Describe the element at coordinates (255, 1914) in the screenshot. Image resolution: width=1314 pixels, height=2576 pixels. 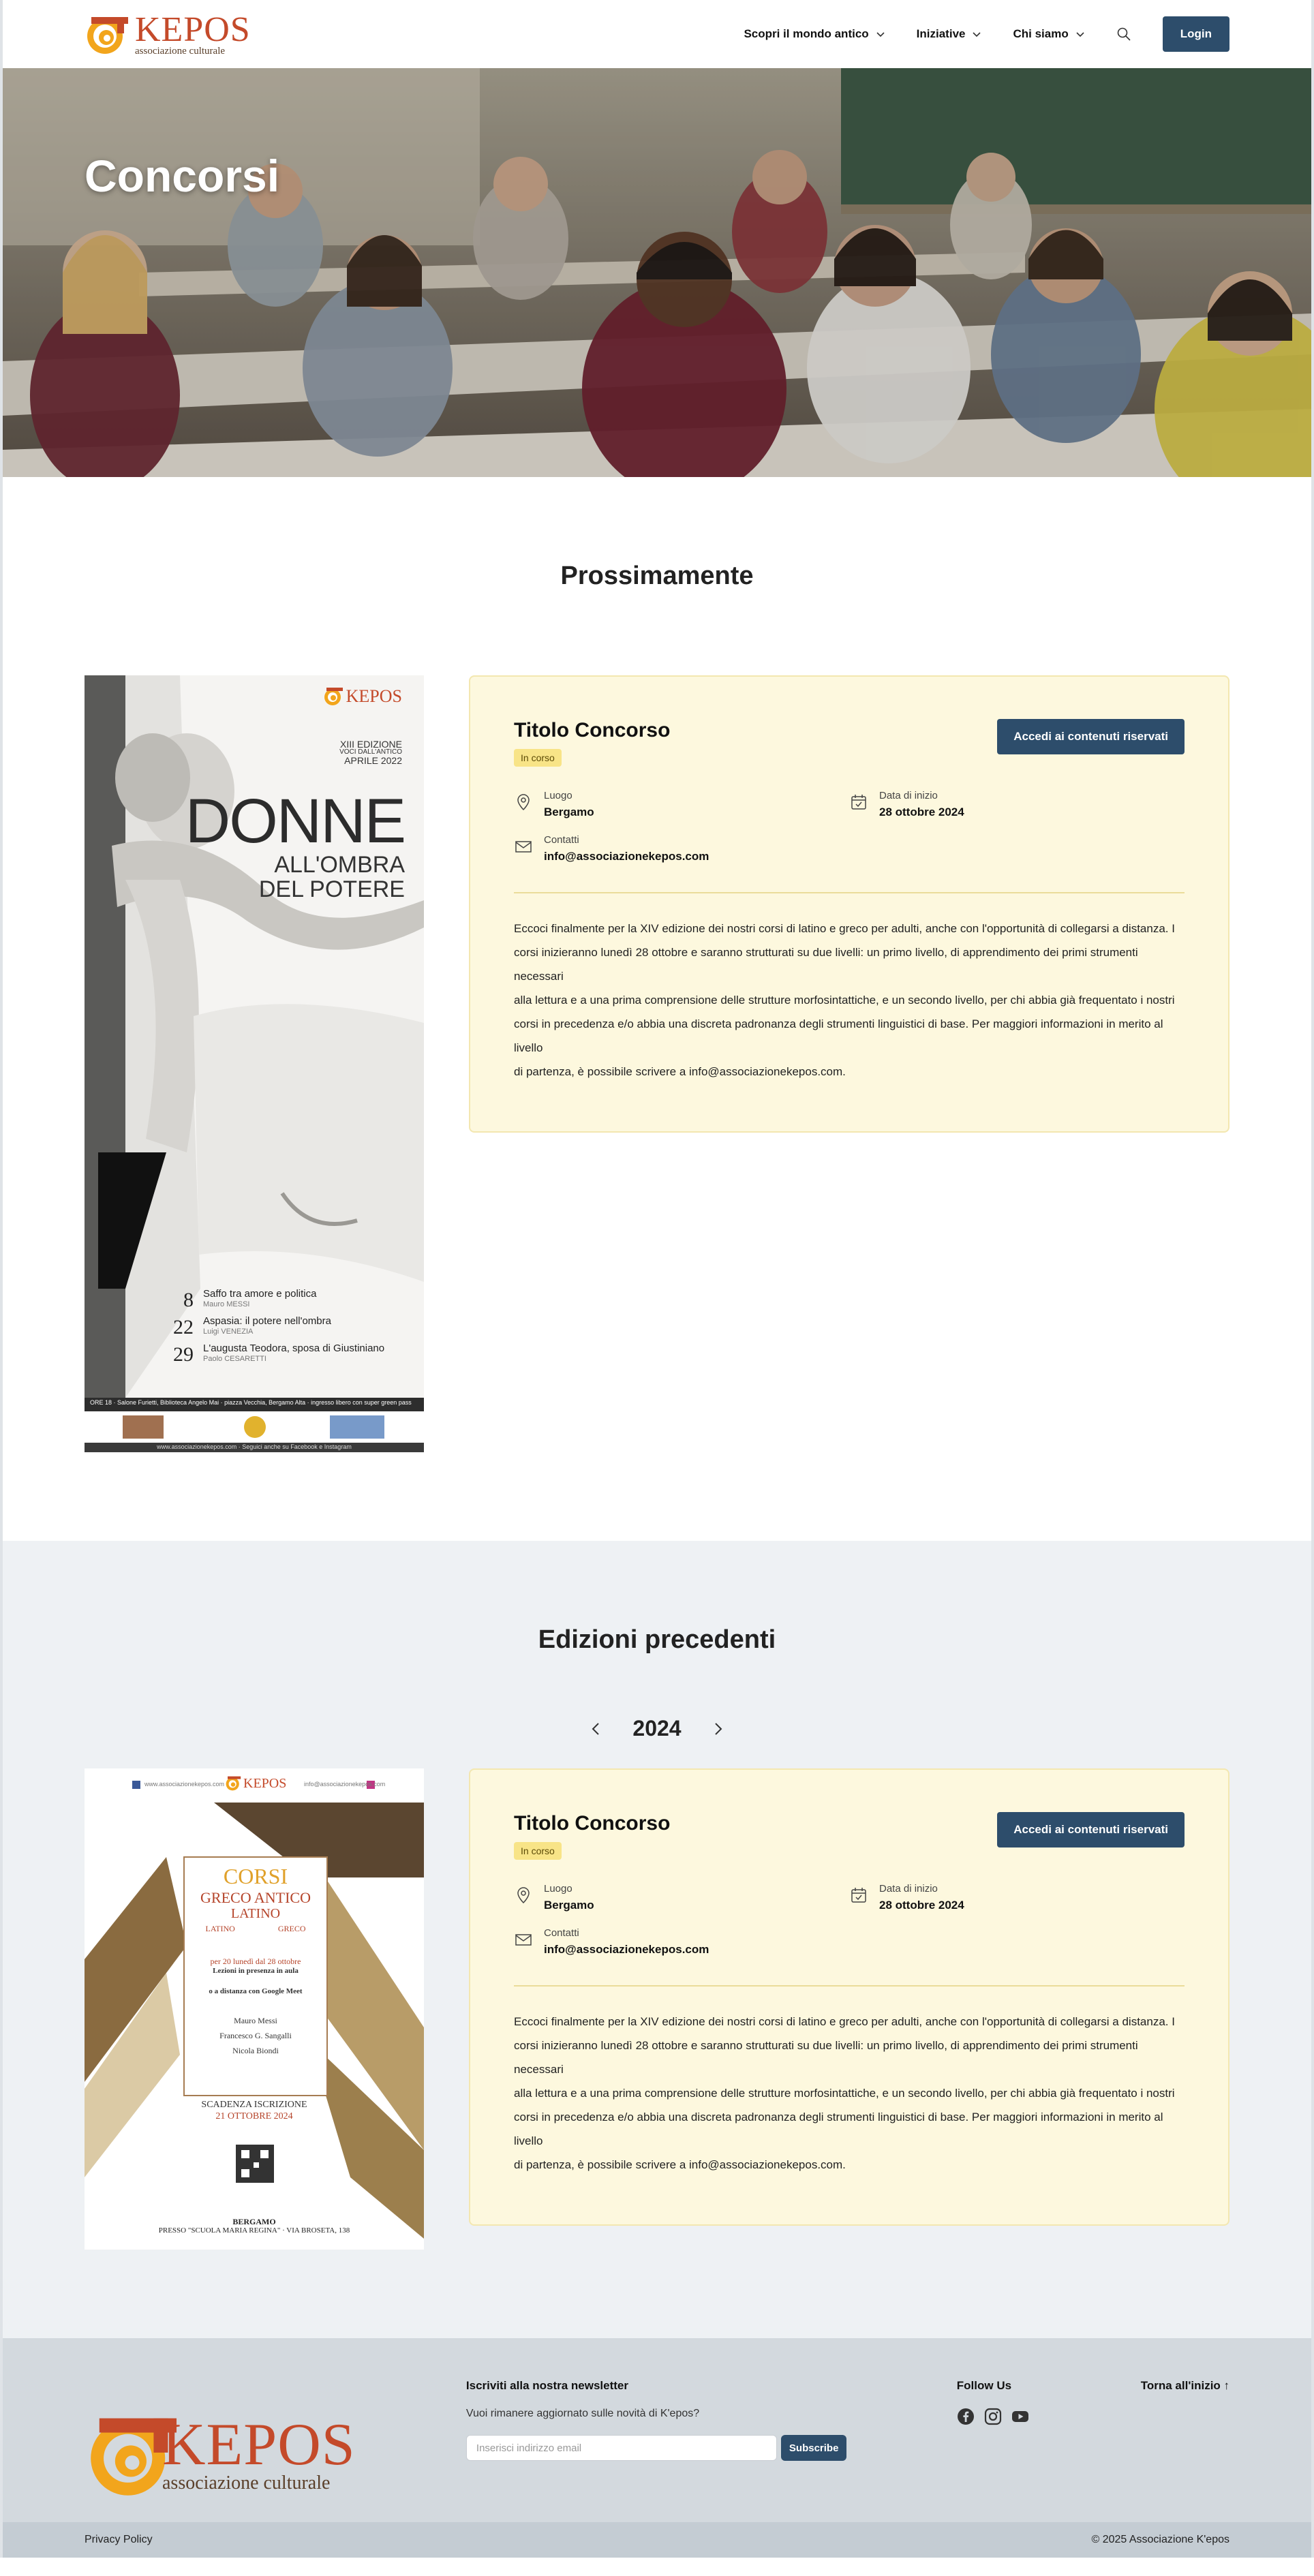
I see `poster-latino: LATINO` at that location.